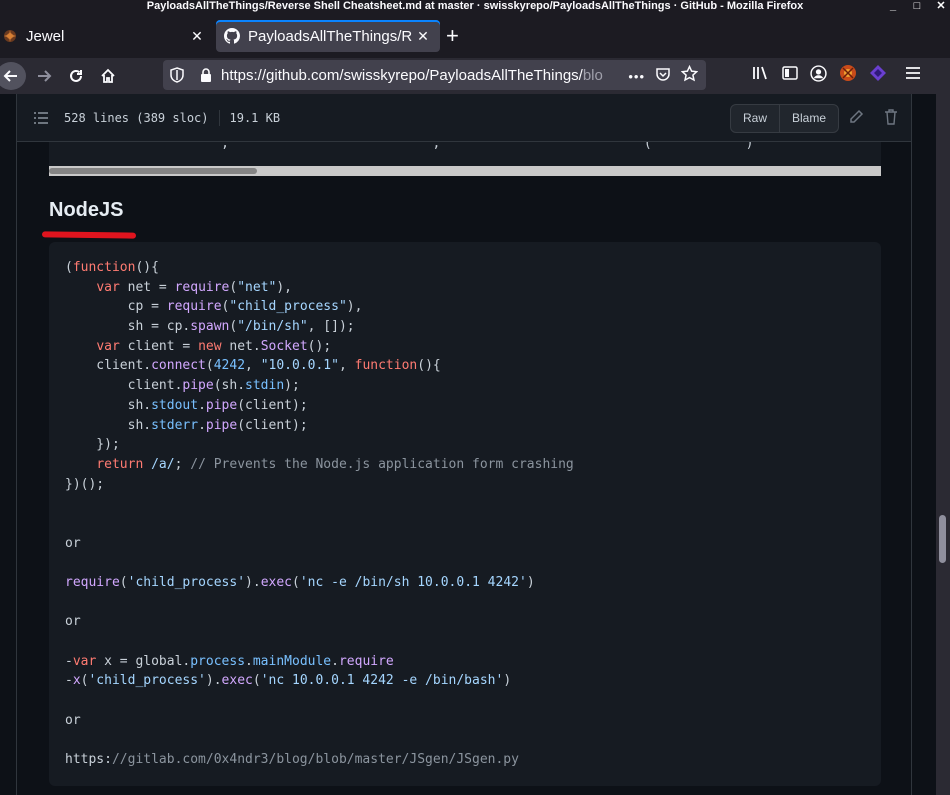  Describe the element at coordinates (761, 75) in the screenshot. I see `library-icon` at that location.